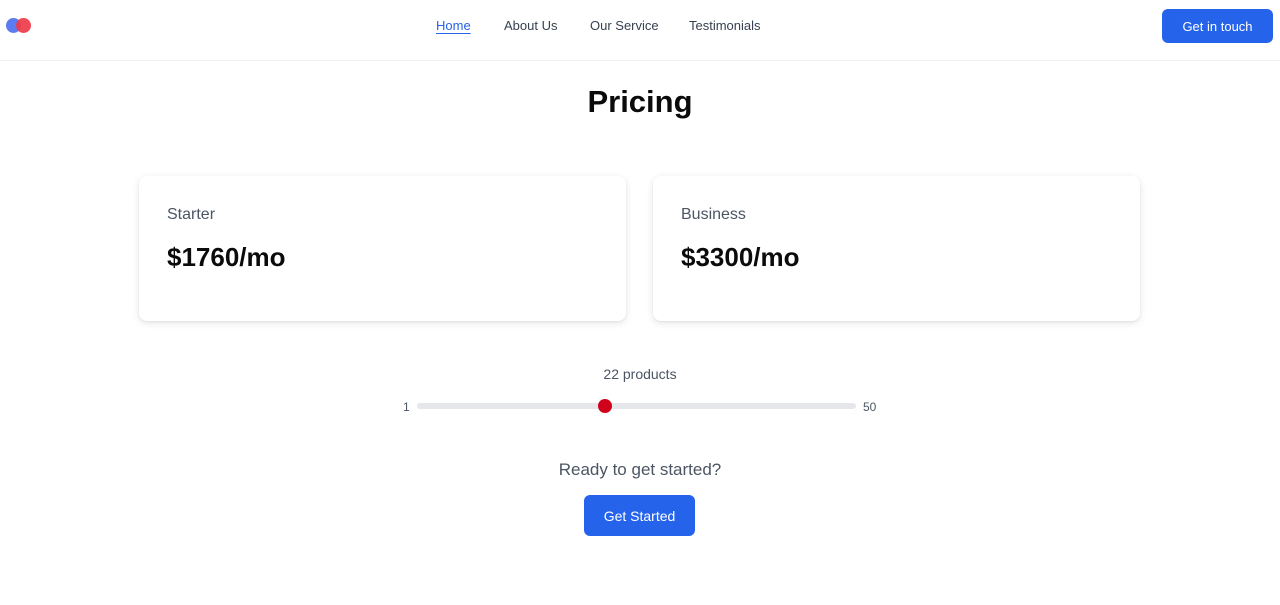 The image size is (1280, 605). I want to click on main-nav: Home About Us Our Service Testimonials, so click(640, 28).